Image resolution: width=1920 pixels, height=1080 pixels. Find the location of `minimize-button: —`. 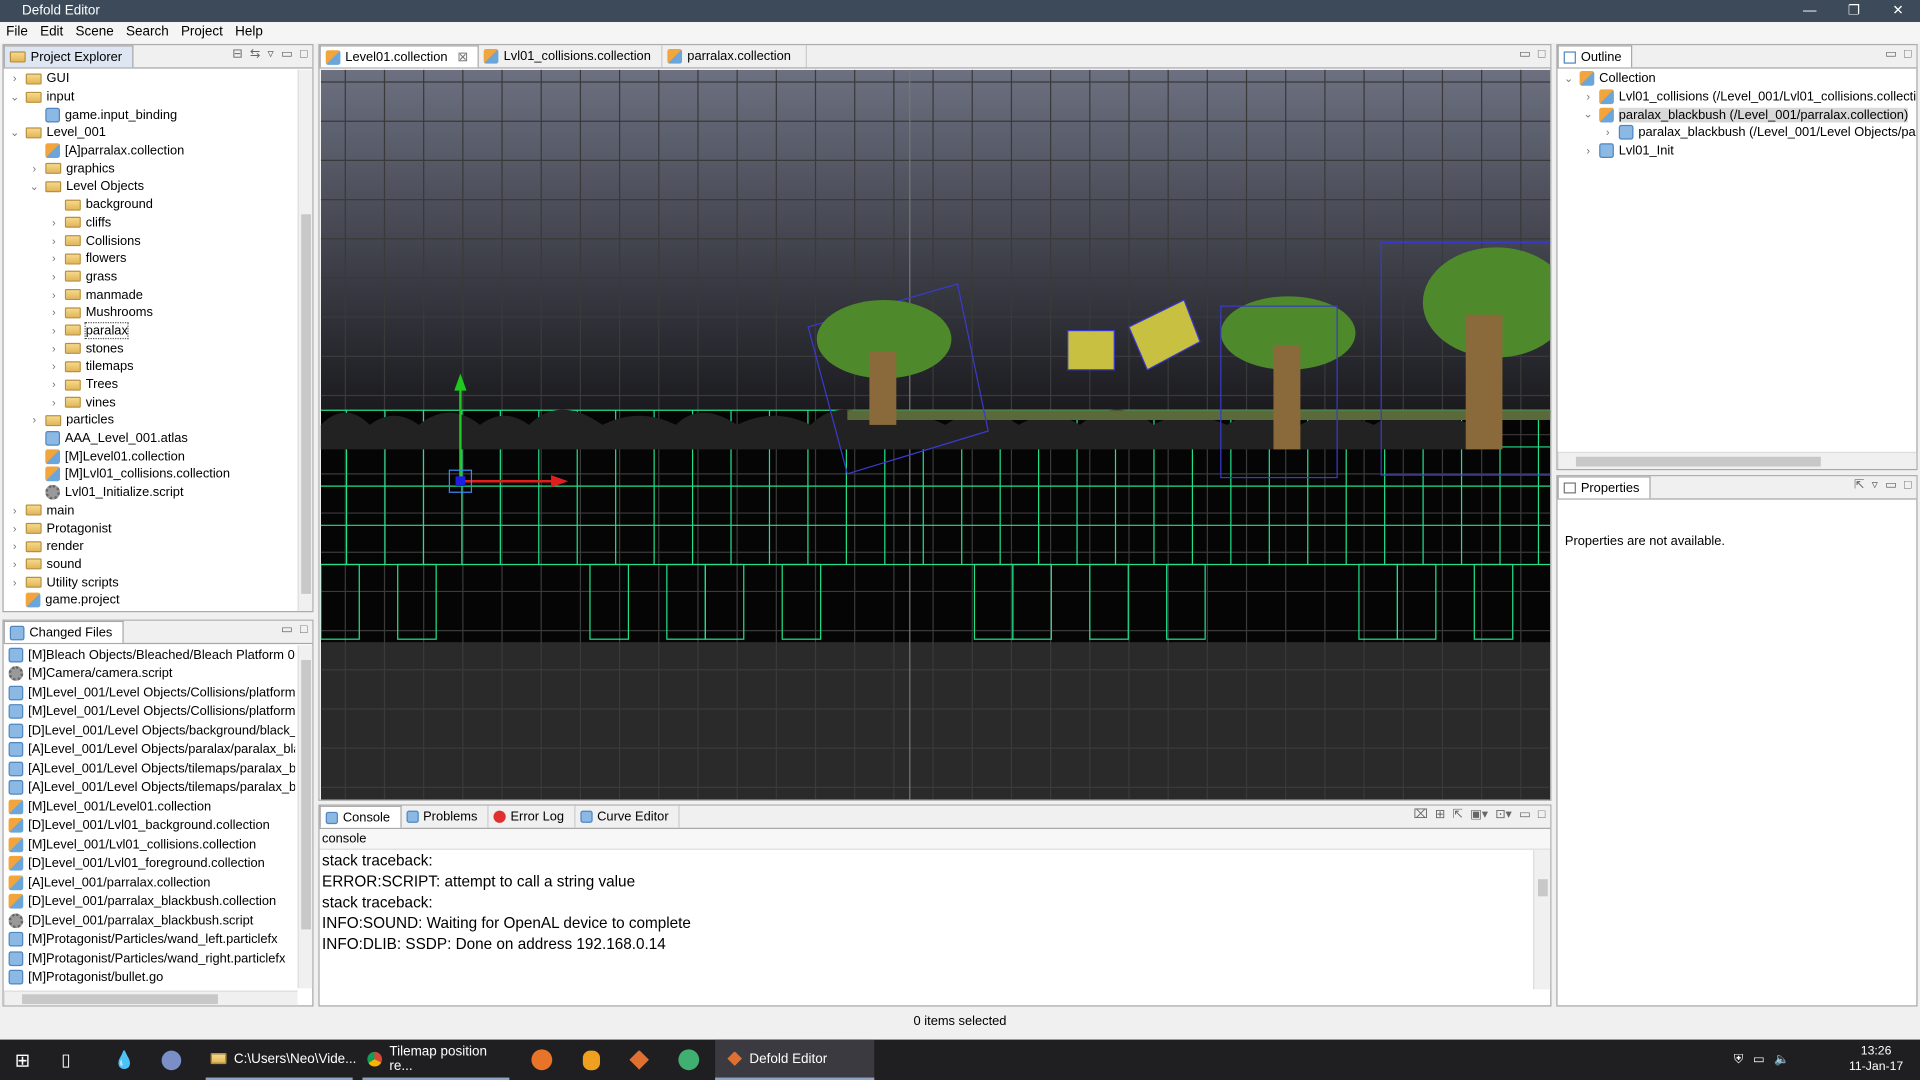

minimize-button: — is located at coordinates (1810, 11).